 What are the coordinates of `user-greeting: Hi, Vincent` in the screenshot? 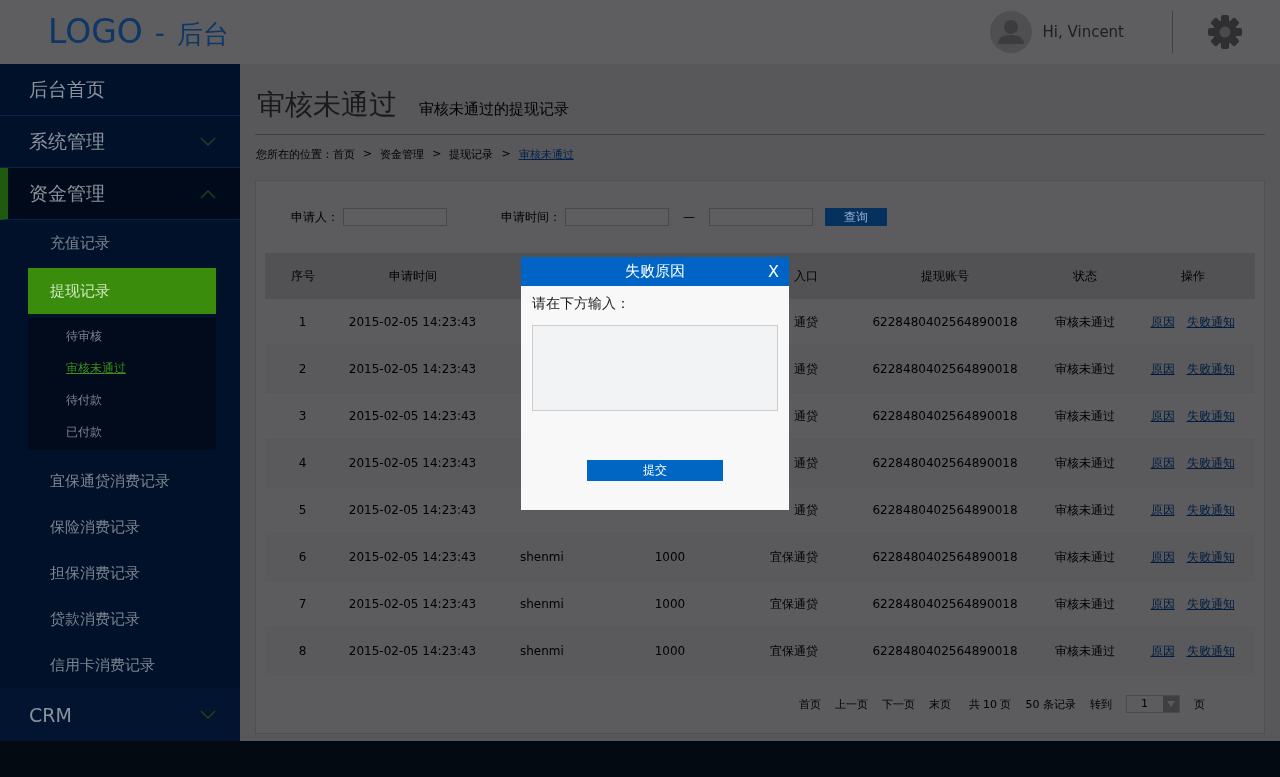 It's located at (1083, 32).